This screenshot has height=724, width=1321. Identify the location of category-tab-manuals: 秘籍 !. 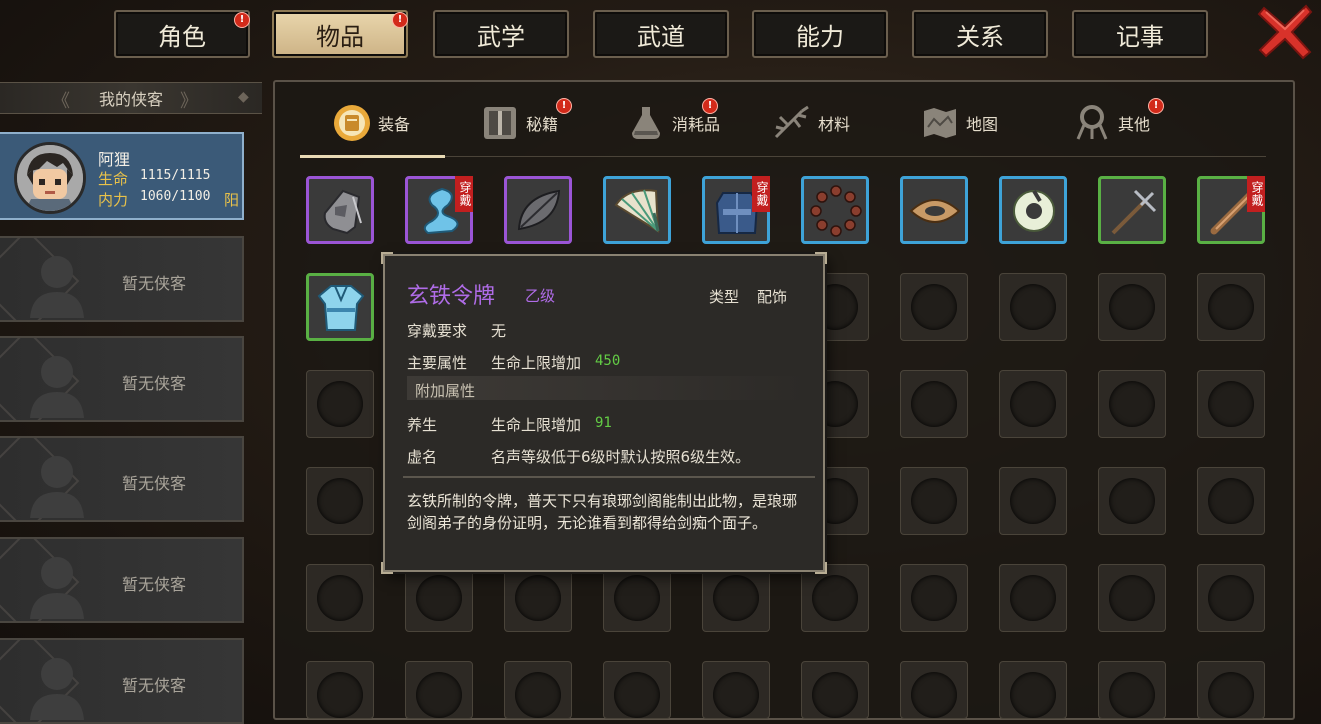
(526, 123).